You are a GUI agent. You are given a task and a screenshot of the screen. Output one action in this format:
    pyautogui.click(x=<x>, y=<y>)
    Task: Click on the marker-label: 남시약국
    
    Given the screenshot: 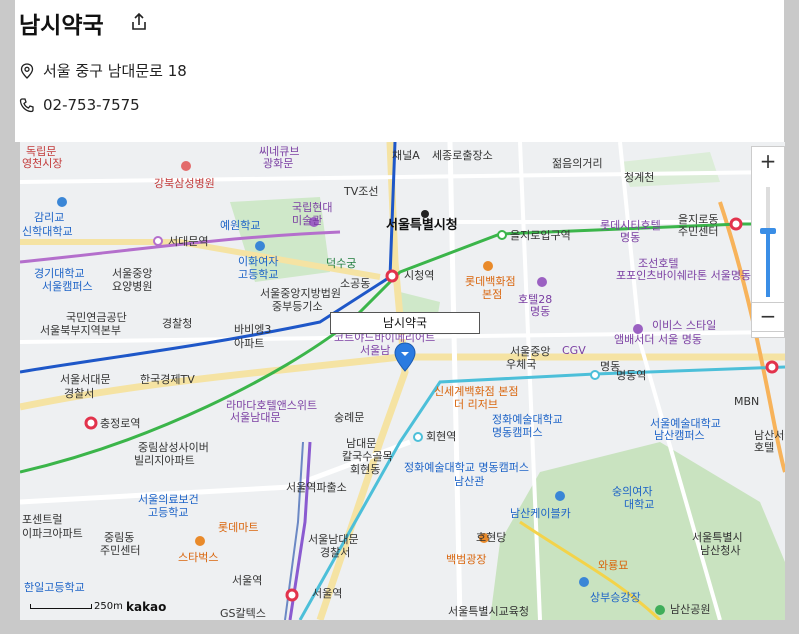 What is the action you would take?
    pyautogui.click(x=405, y=323)
    